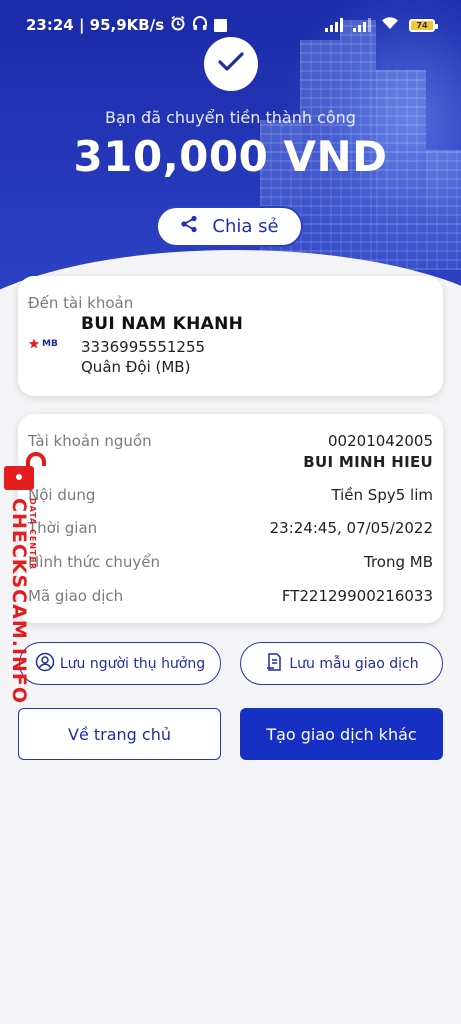  Describe the element at coordinates (132, 663) in the screenshot. I see `save-recipient-label: Lưu người thụ hưởng` at that location.